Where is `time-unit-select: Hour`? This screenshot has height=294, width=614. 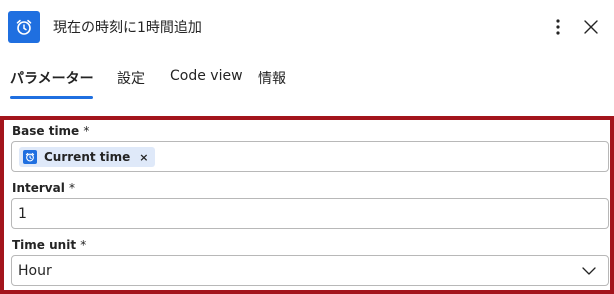 time-unit-select: Hour is located at coordinates (310, 270).